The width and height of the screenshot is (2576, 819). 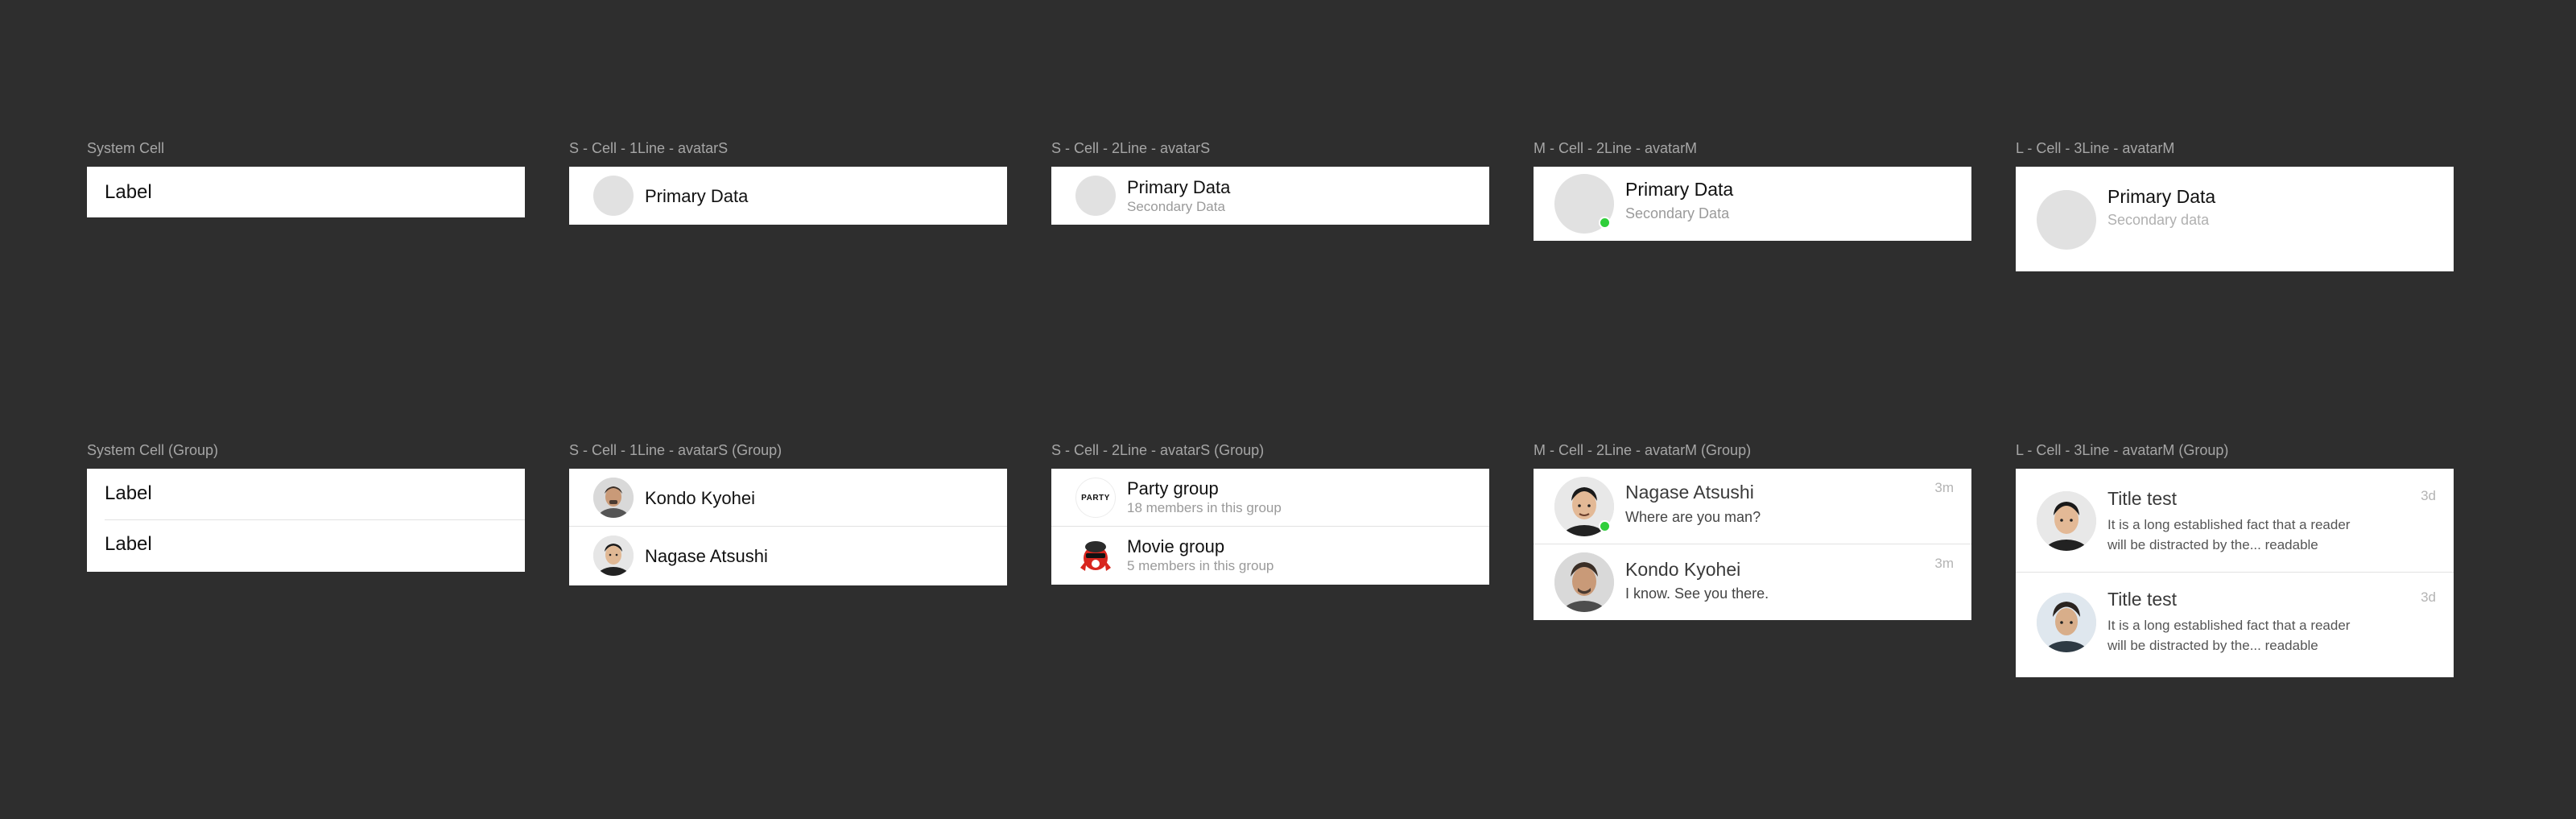 What do you see at coordinates (1158, 450) in the screenshot?
I see `frame-title: S - Cell - 2Line - avatarS (Group)` at bounding box center [1158, 450].